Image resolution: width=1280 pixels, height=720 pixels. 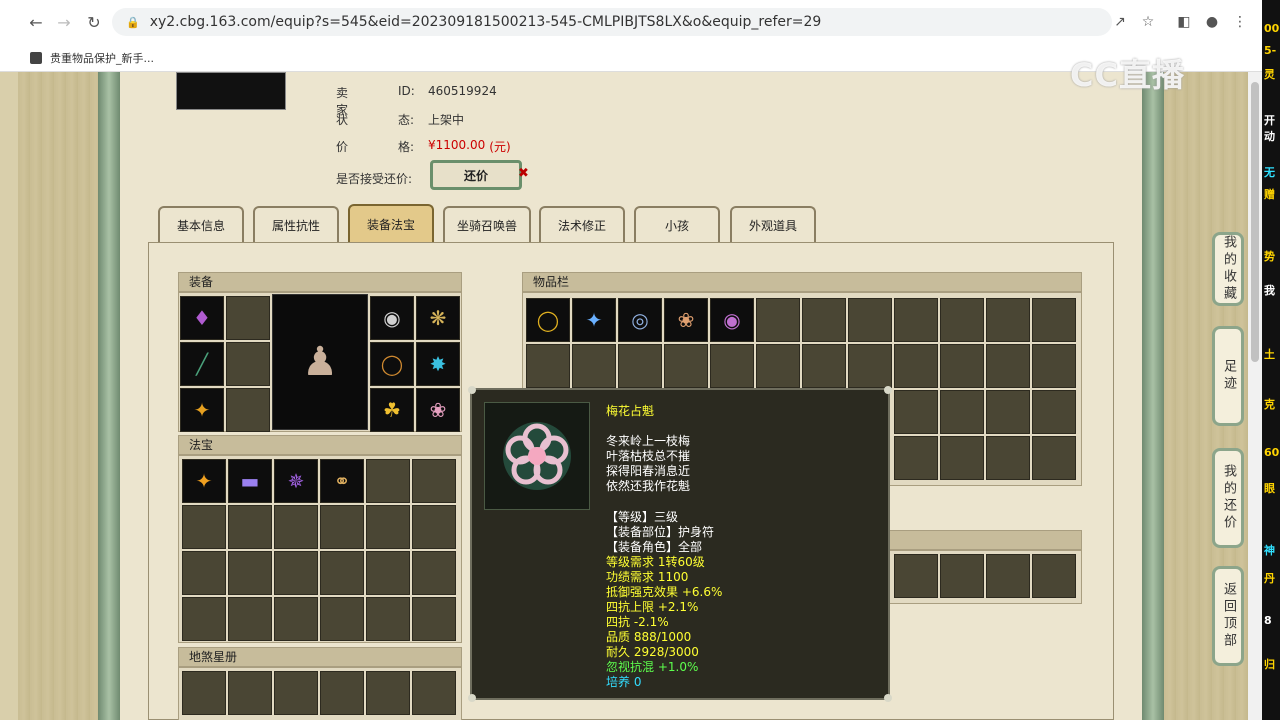 What do you see at coordinates (202, 410) in the screenshot?
I see `equip-slot-shoes: ✦` at bounding box center [202, 410].